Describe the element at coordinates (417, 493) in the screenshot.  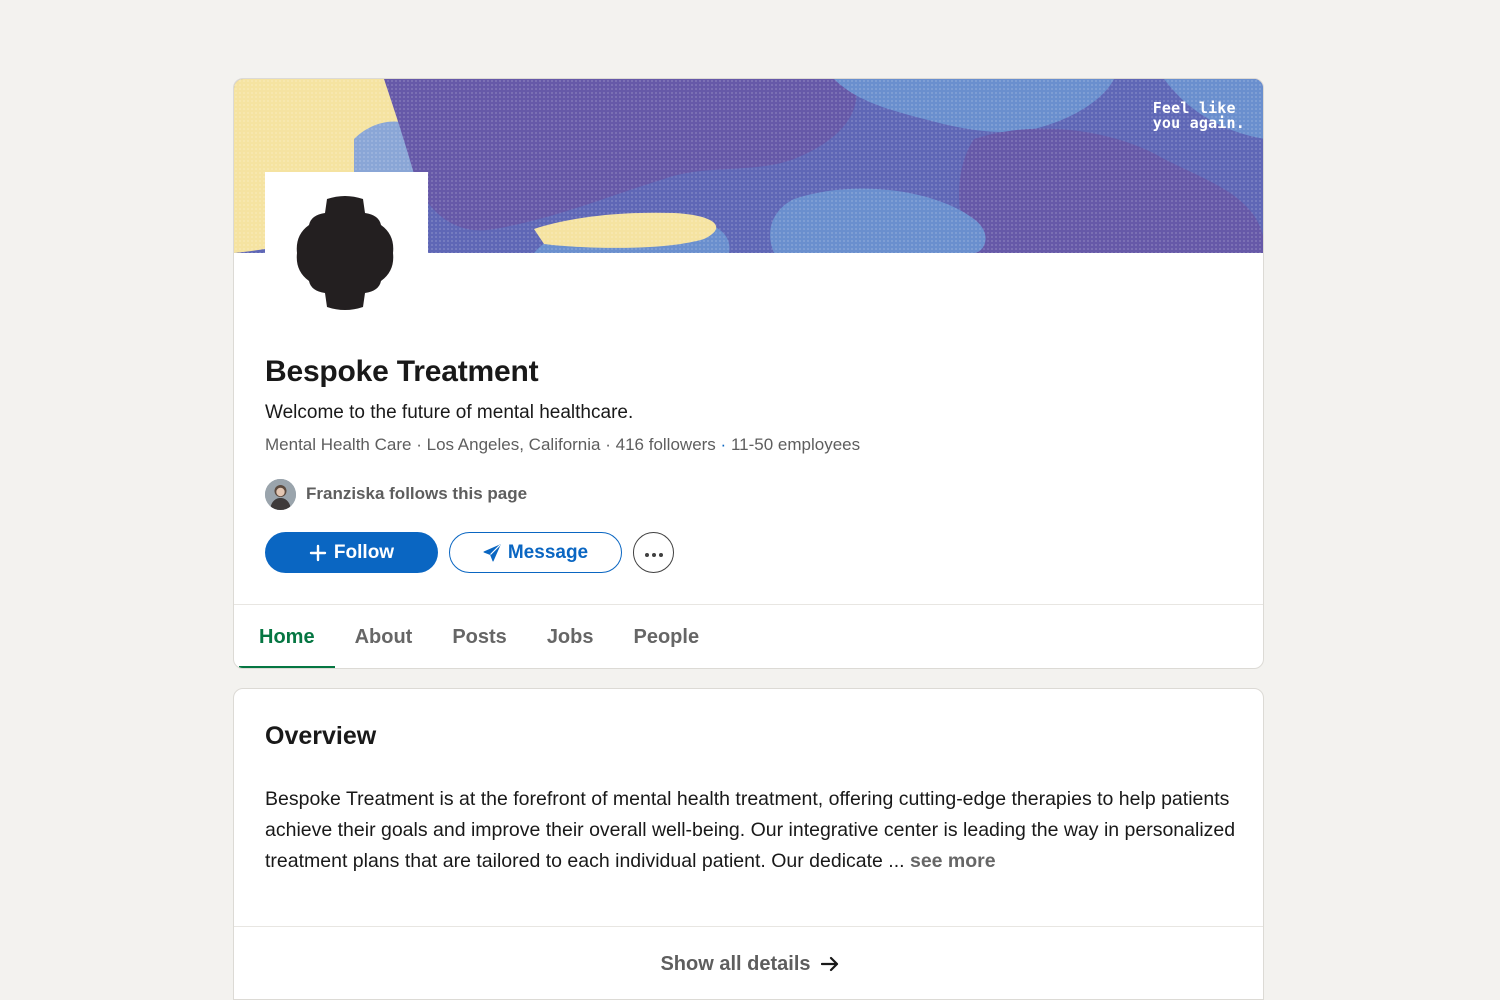
I see `connection-text: Franziska follows this page` at that location.